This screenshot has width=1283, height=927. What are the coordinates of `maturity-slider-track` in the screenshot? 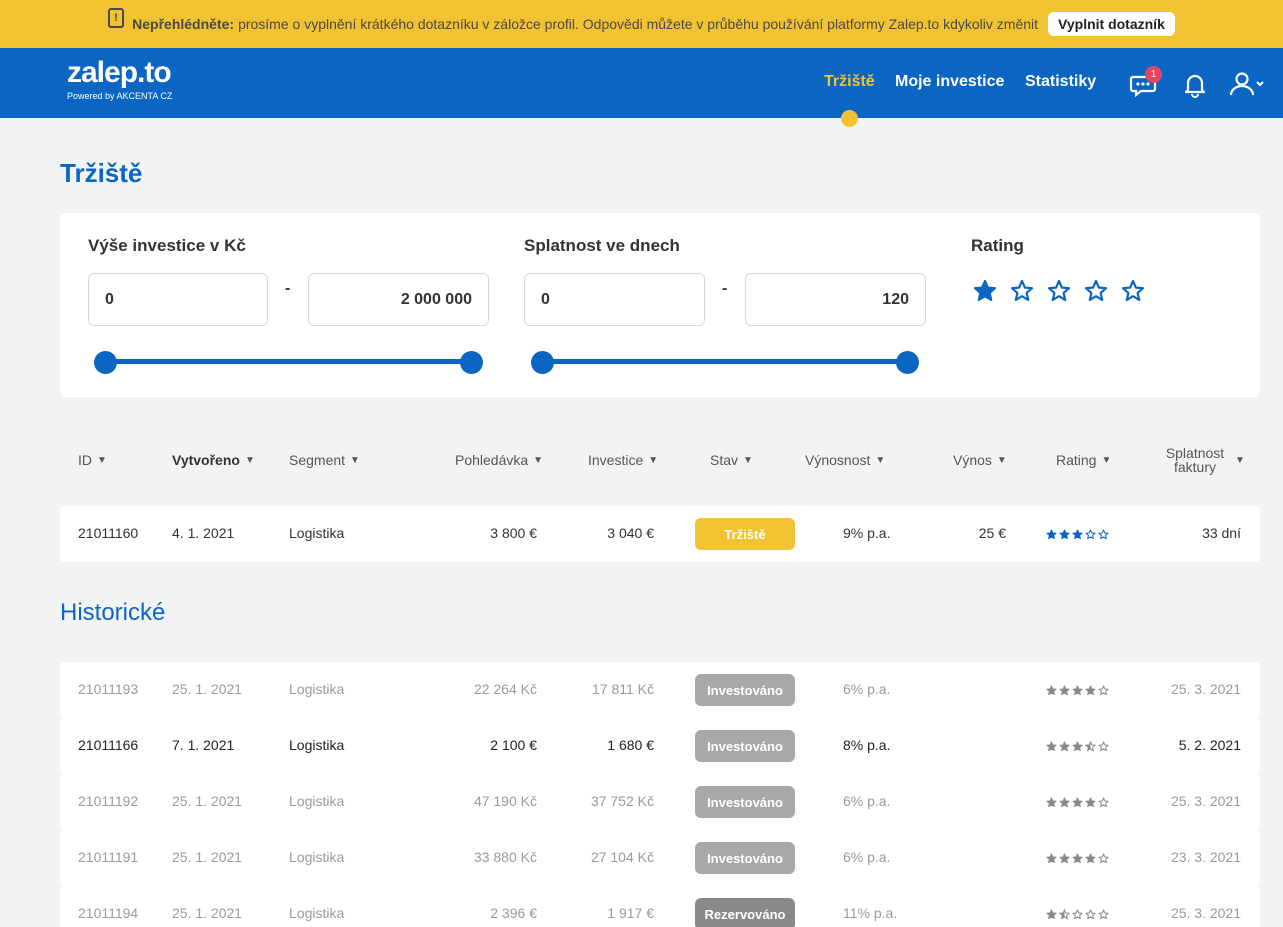 It's located at (725, 361).